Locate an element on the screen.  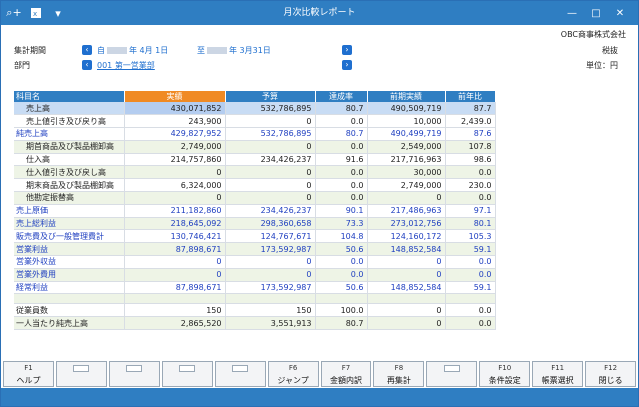
period-prev-icon: ‹ is located at coordinates (87, 50).